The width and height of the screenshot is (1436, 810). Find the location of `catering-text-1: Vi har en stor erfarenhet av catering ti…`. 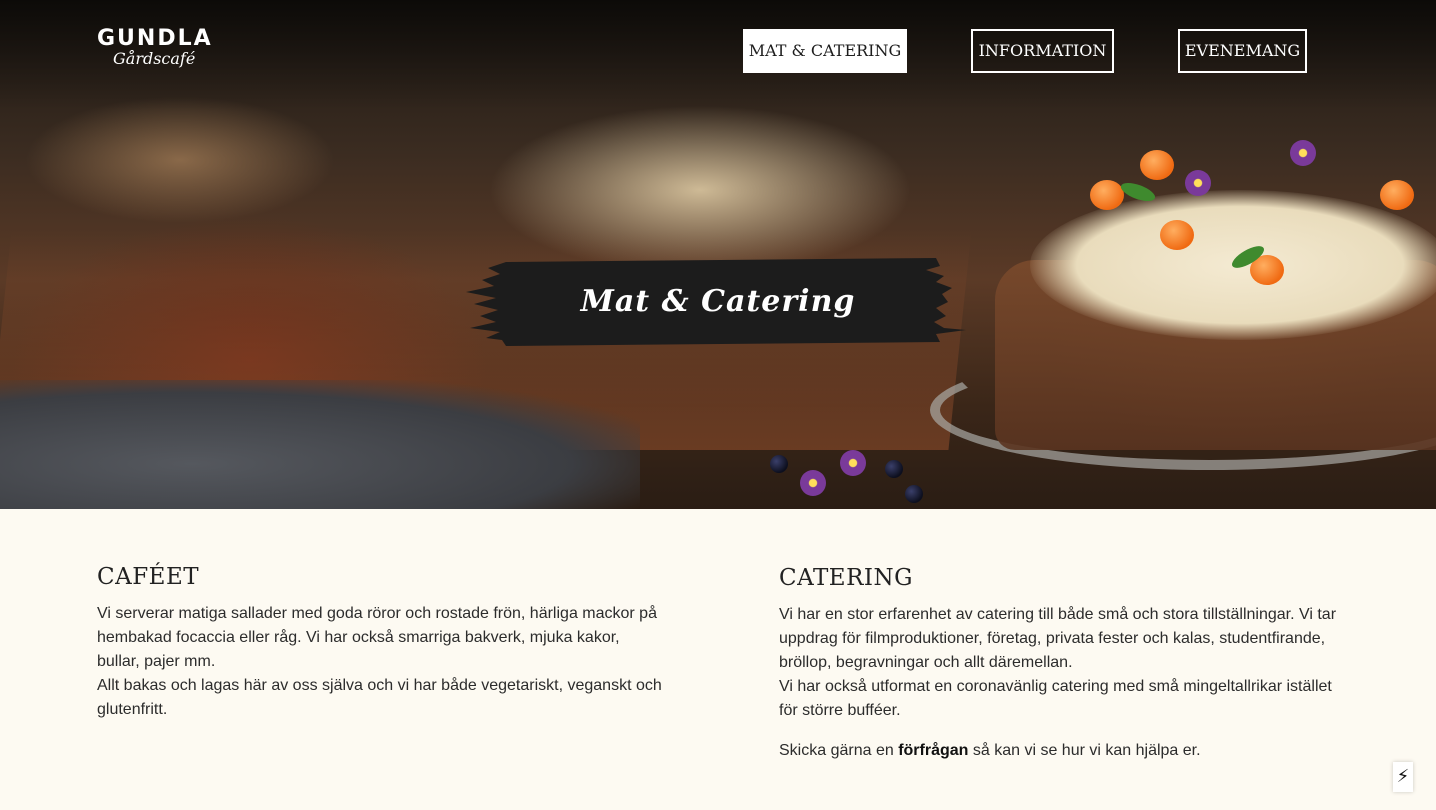

catering-text-1: Vi har en stor erfarenhet av catering ti… is located at coordinates (1058, 638).